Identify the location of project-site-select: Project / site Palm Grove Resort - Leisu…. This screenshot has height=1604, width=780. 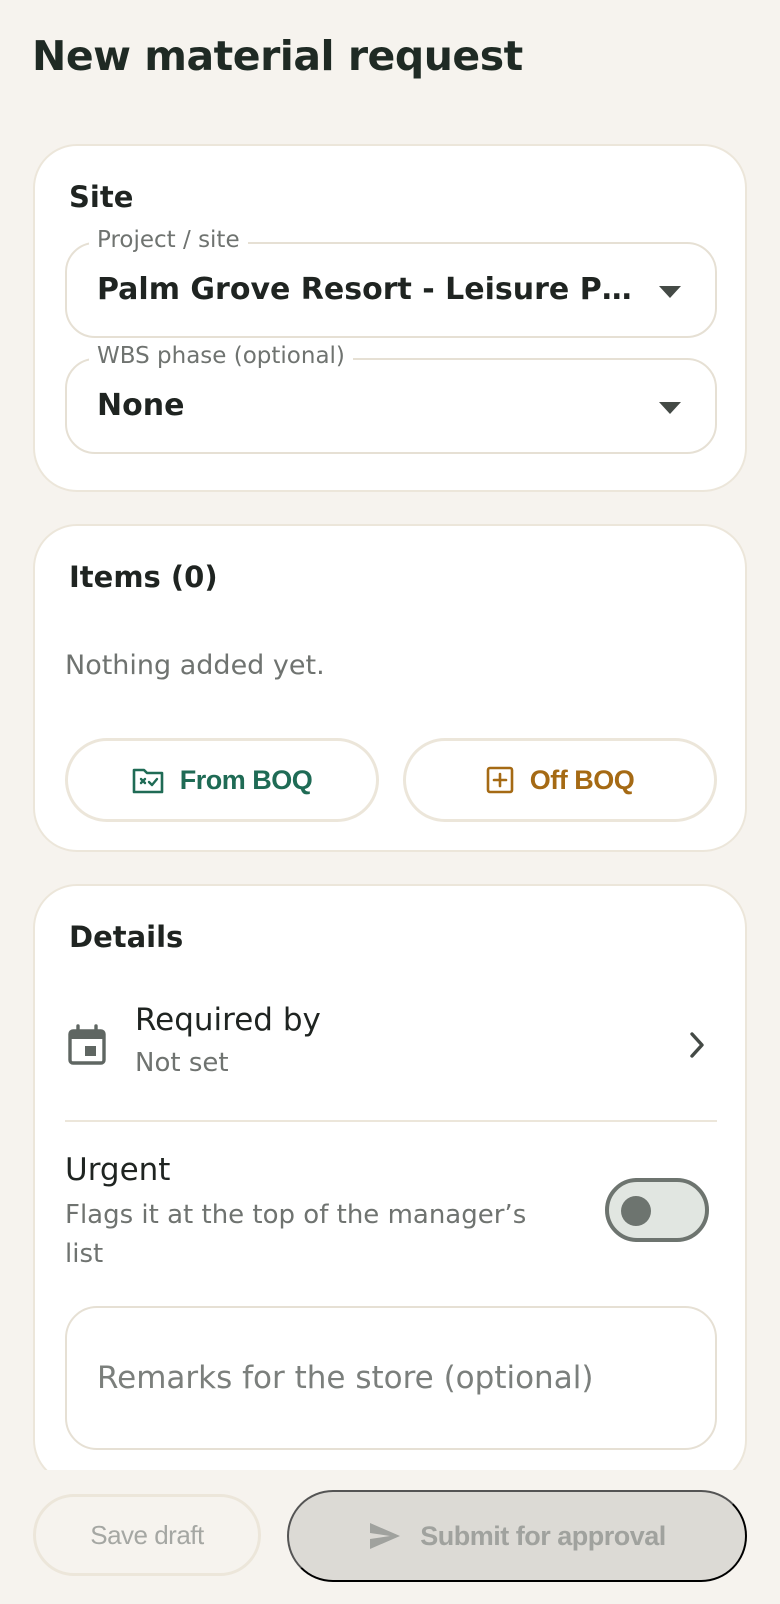
(391, 282).